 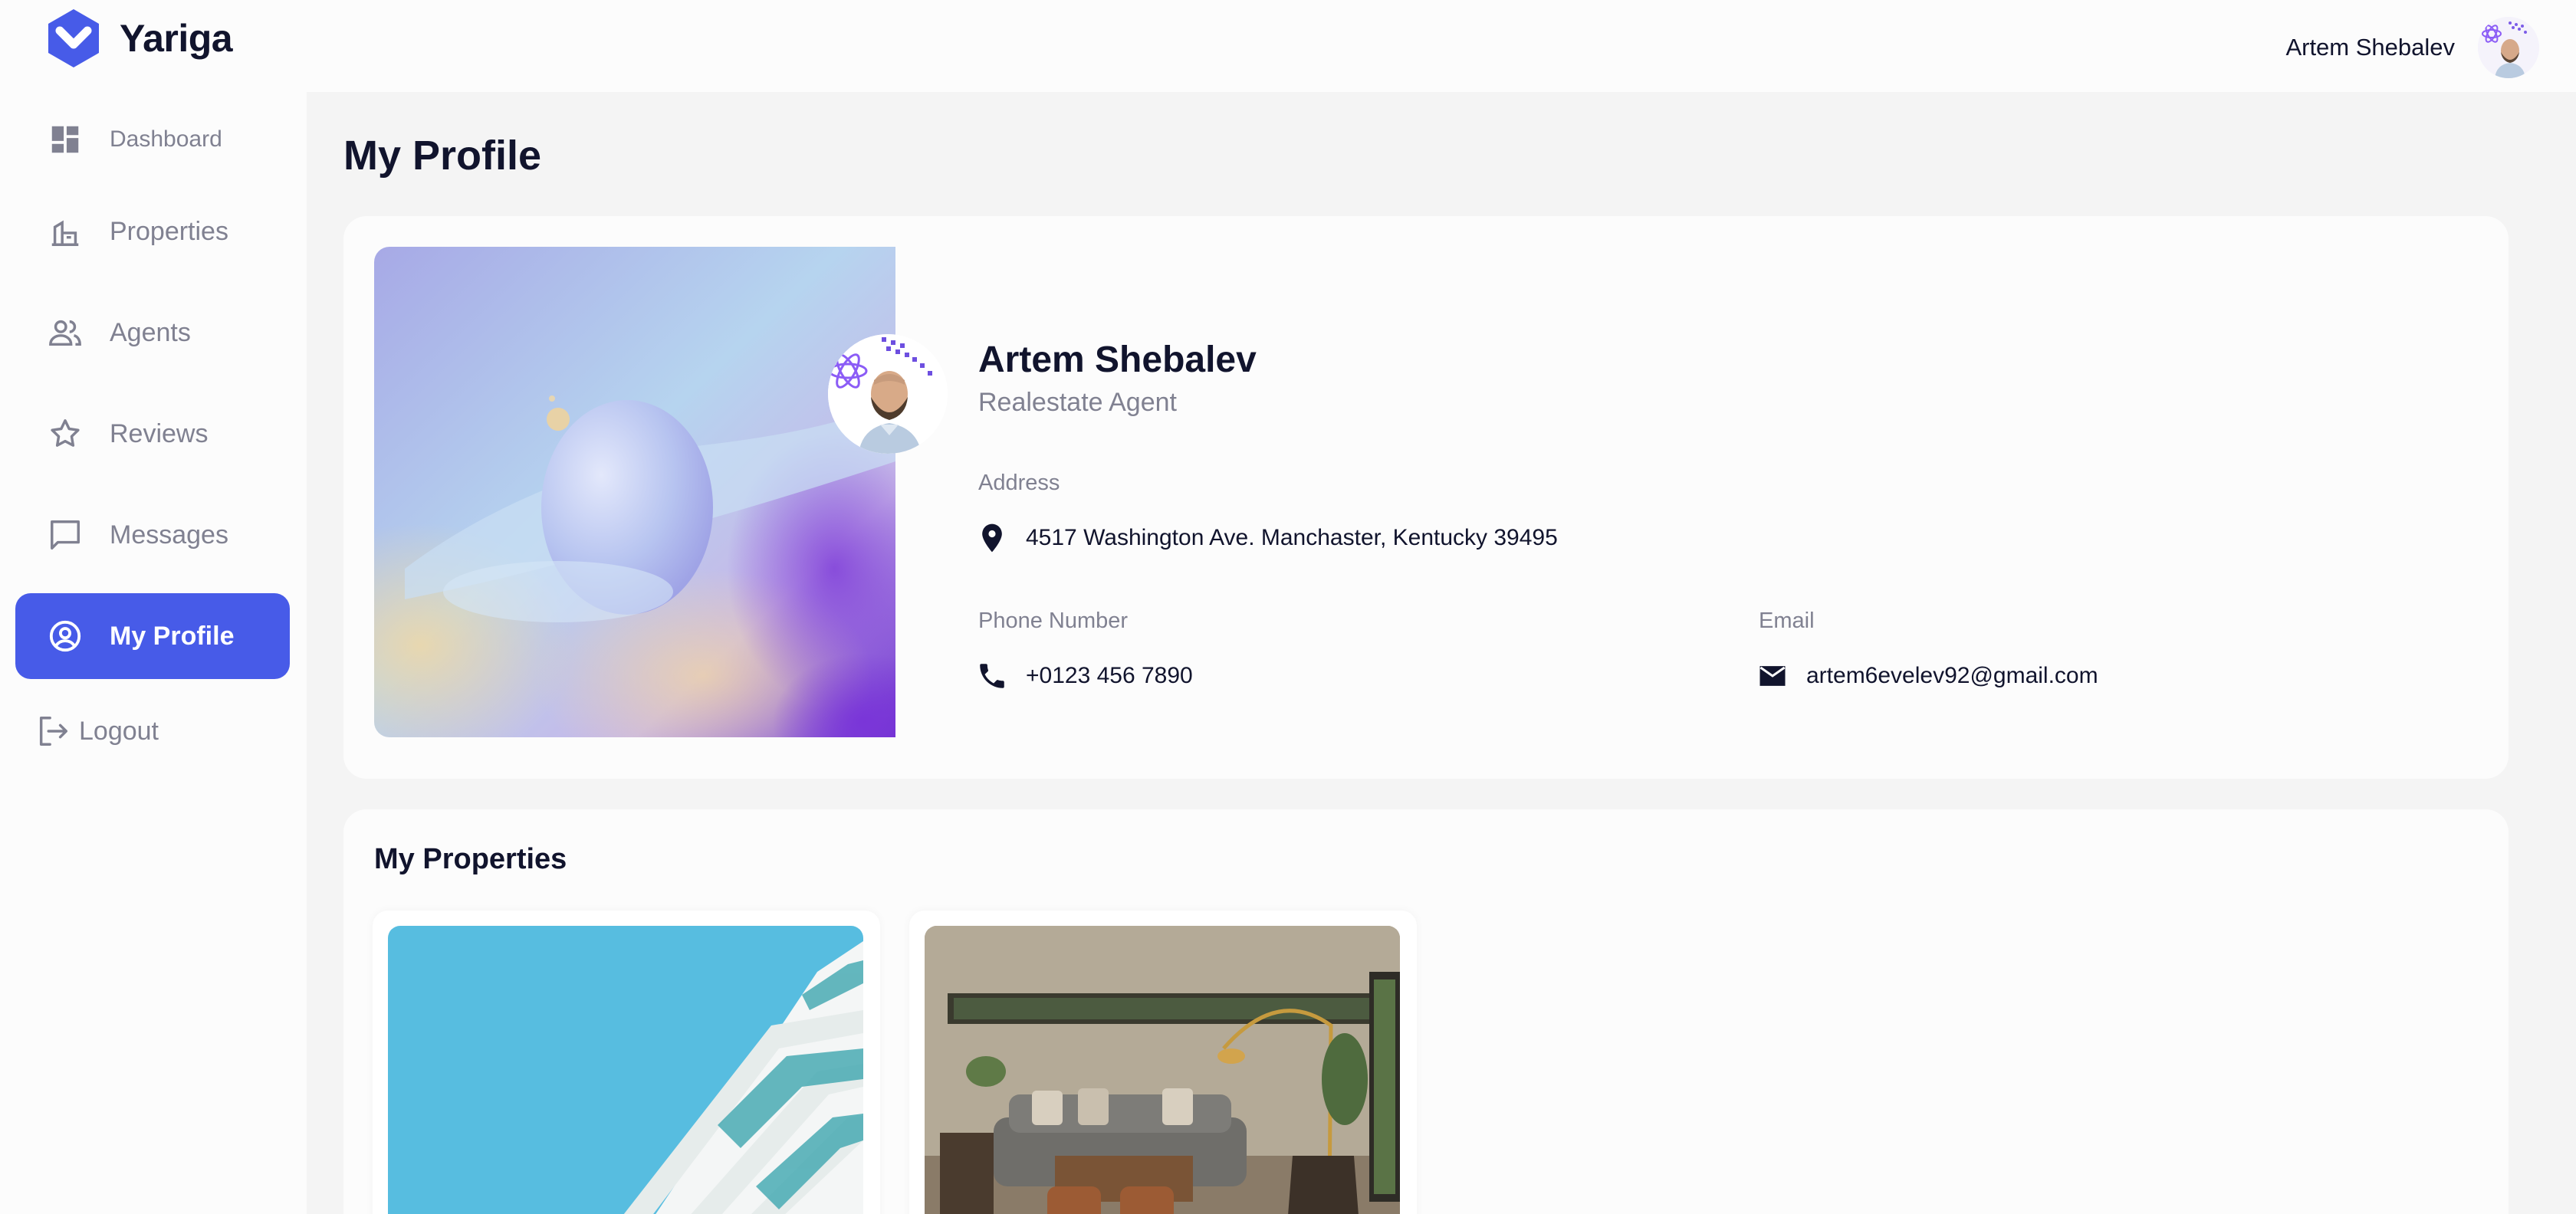 What do you see at coordinates (159, 433) in the screenshot?
I see `sidebar-item-label: Reviews` at bounding box center [159, 433].